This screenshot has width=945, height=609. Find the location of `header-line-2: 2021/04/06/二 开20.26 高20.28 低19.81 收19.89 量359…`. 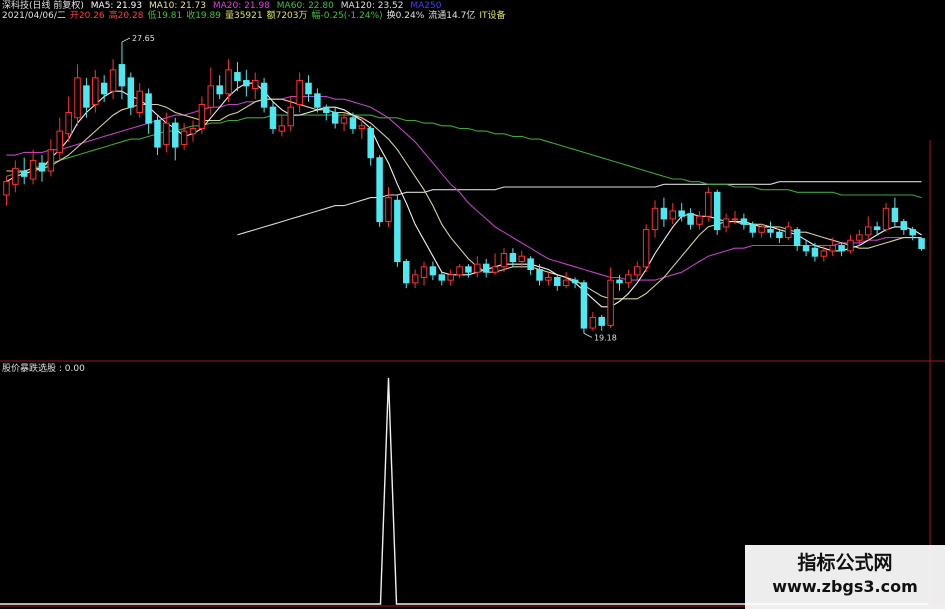

header-line-2: 2021/04/06/二 开20.26 高20.28 低19.81 收19.89 量359… is located at coordinates (255, 16).